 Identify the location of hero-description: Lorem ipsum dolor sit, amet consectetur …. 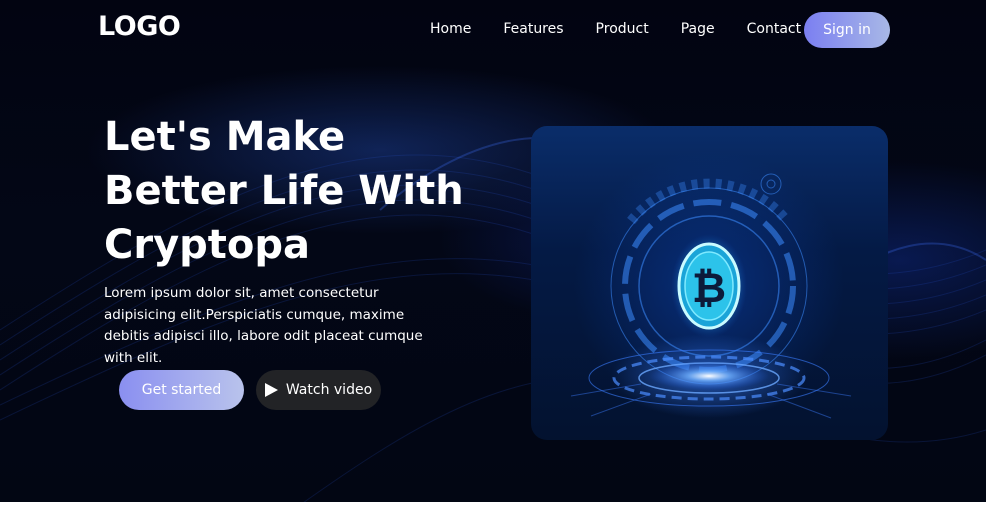
(263, 325).